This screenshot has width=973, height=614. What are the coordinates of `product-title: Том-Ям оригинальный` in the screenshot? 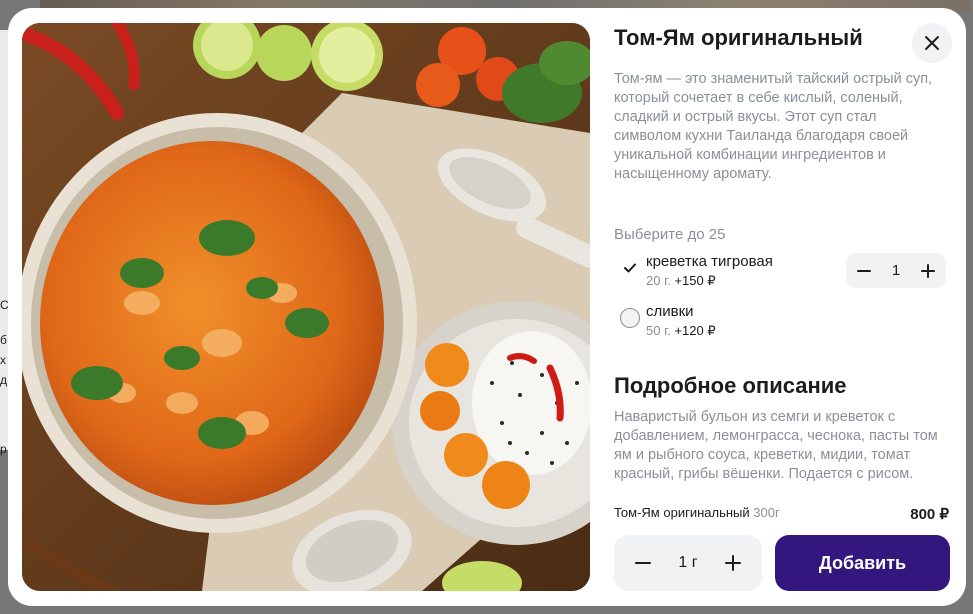 It's located at (738, 37).